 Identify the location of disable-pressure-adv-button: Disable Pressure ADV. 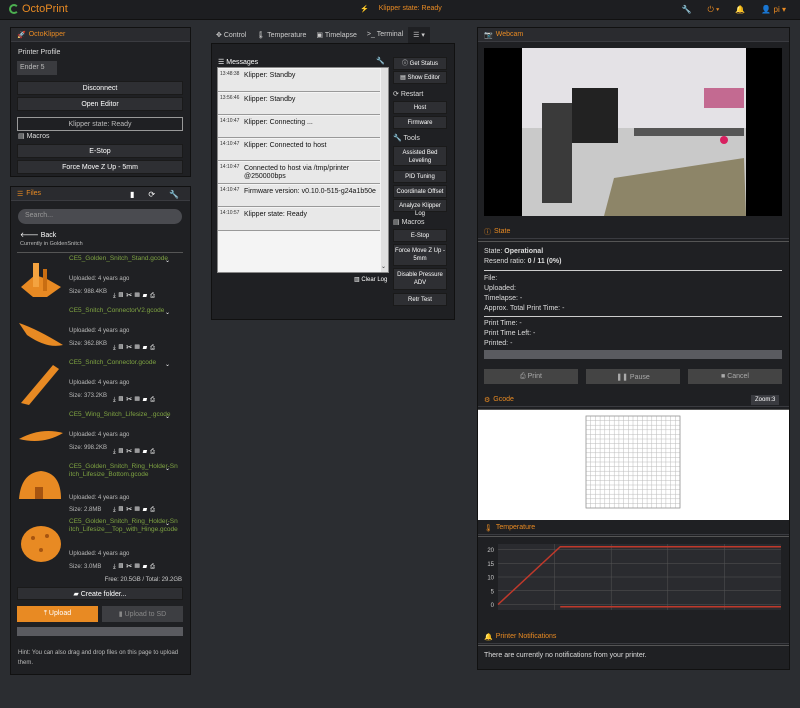
(420, 279).